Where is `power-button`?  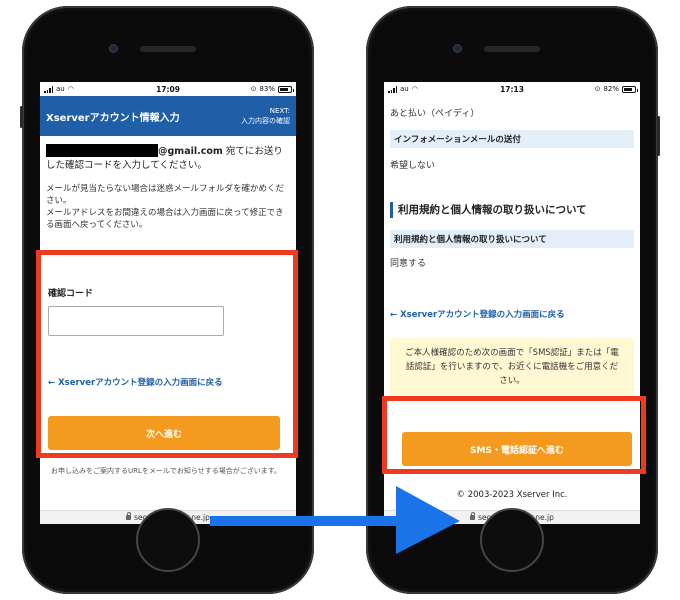 power-button is located at coordinates (658, 136).